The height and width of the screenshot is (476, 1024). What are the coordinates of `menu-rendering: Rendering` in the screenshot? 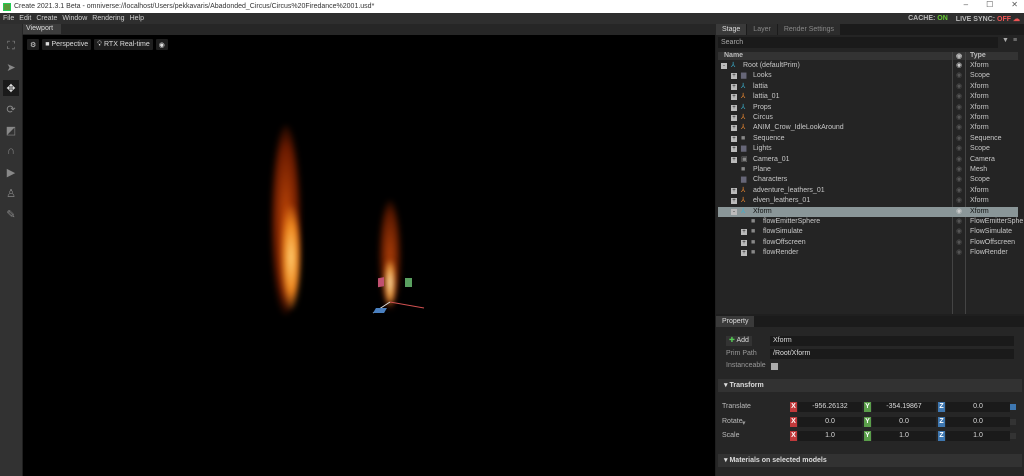 It's located at (108, 18).